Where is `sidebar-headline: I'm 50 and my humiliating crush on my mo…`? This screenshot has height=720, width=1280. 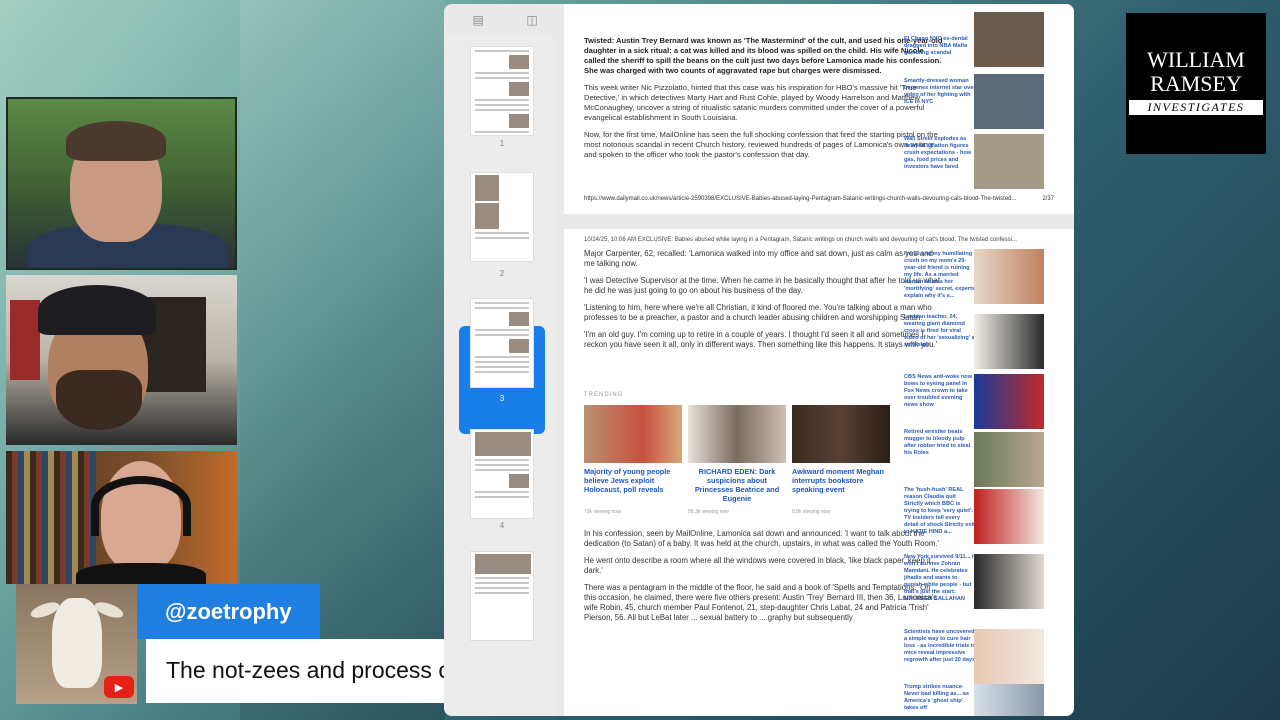 sidebar-headline: I'm 50 and my humiliating crush on my mo… is located at coordinates (940, 275).